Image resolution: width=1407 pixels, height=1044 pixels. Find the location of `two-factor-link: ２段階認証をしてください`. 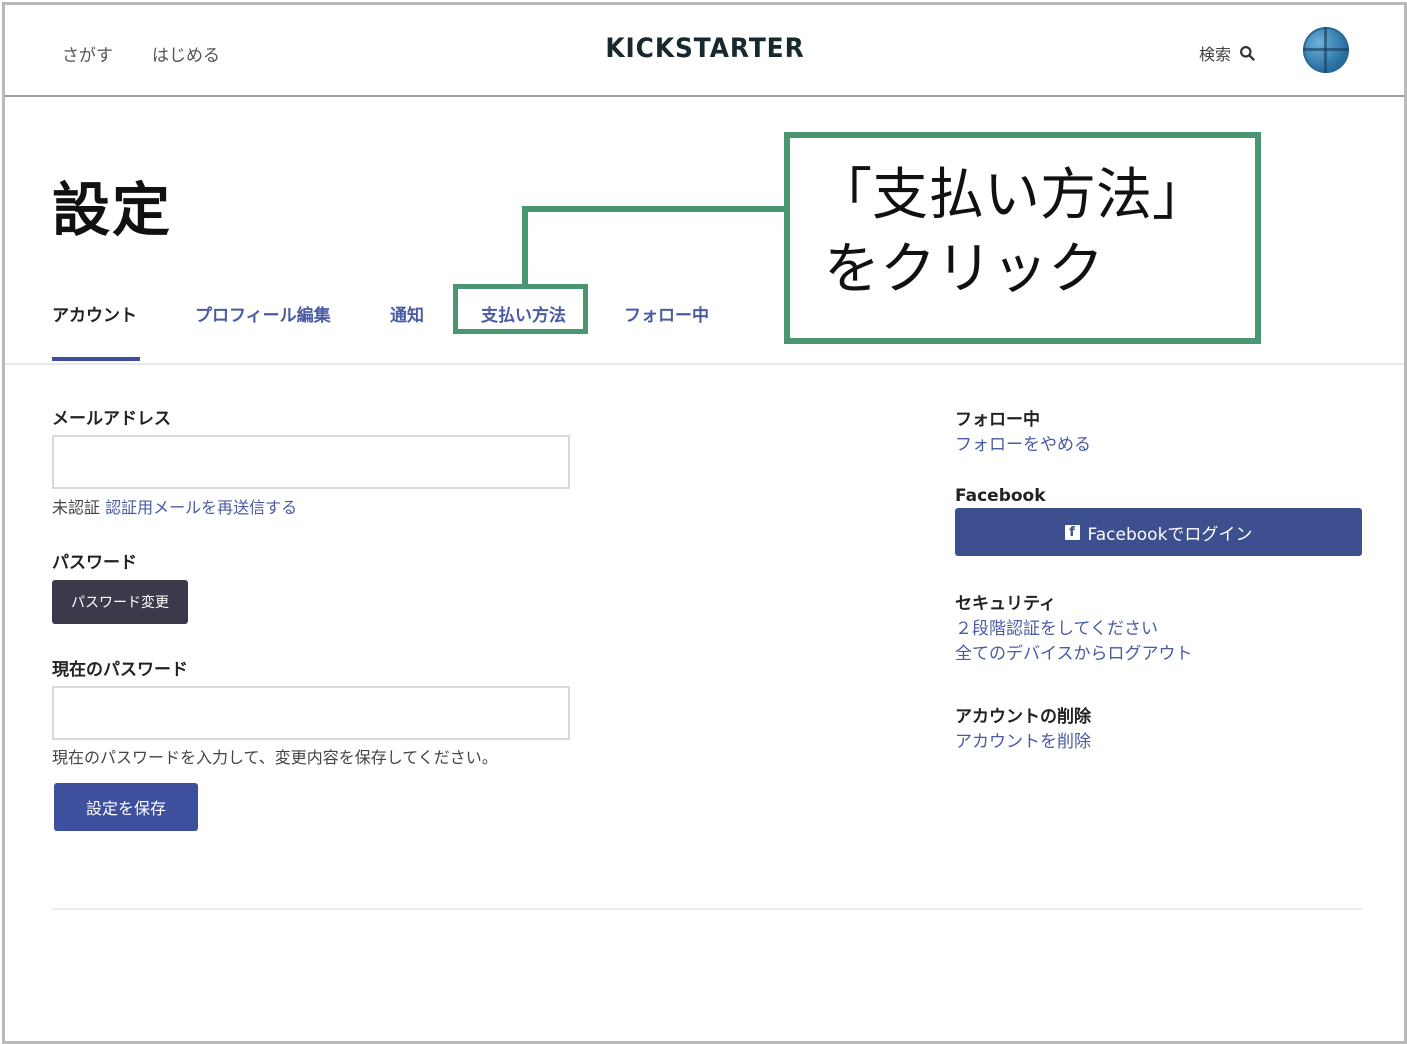

two-factor-link: ２段階認証をしてください is located at coordinates (1056, 626).